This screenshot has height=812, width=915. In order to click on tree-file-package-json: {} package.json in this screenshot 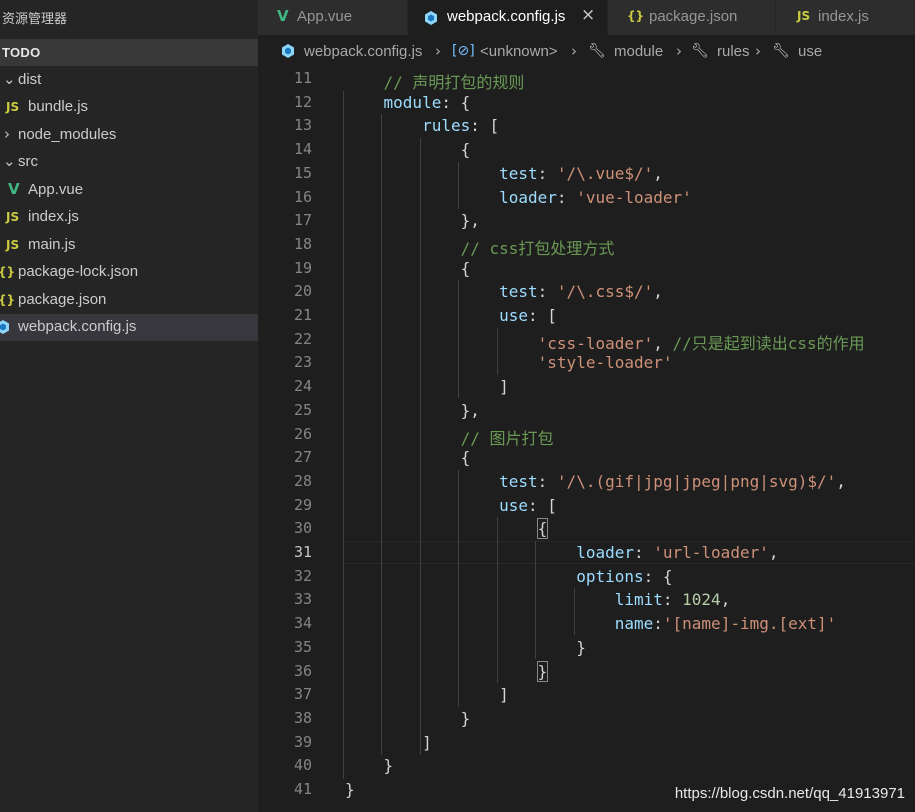, I will do `click(129, 300)`.